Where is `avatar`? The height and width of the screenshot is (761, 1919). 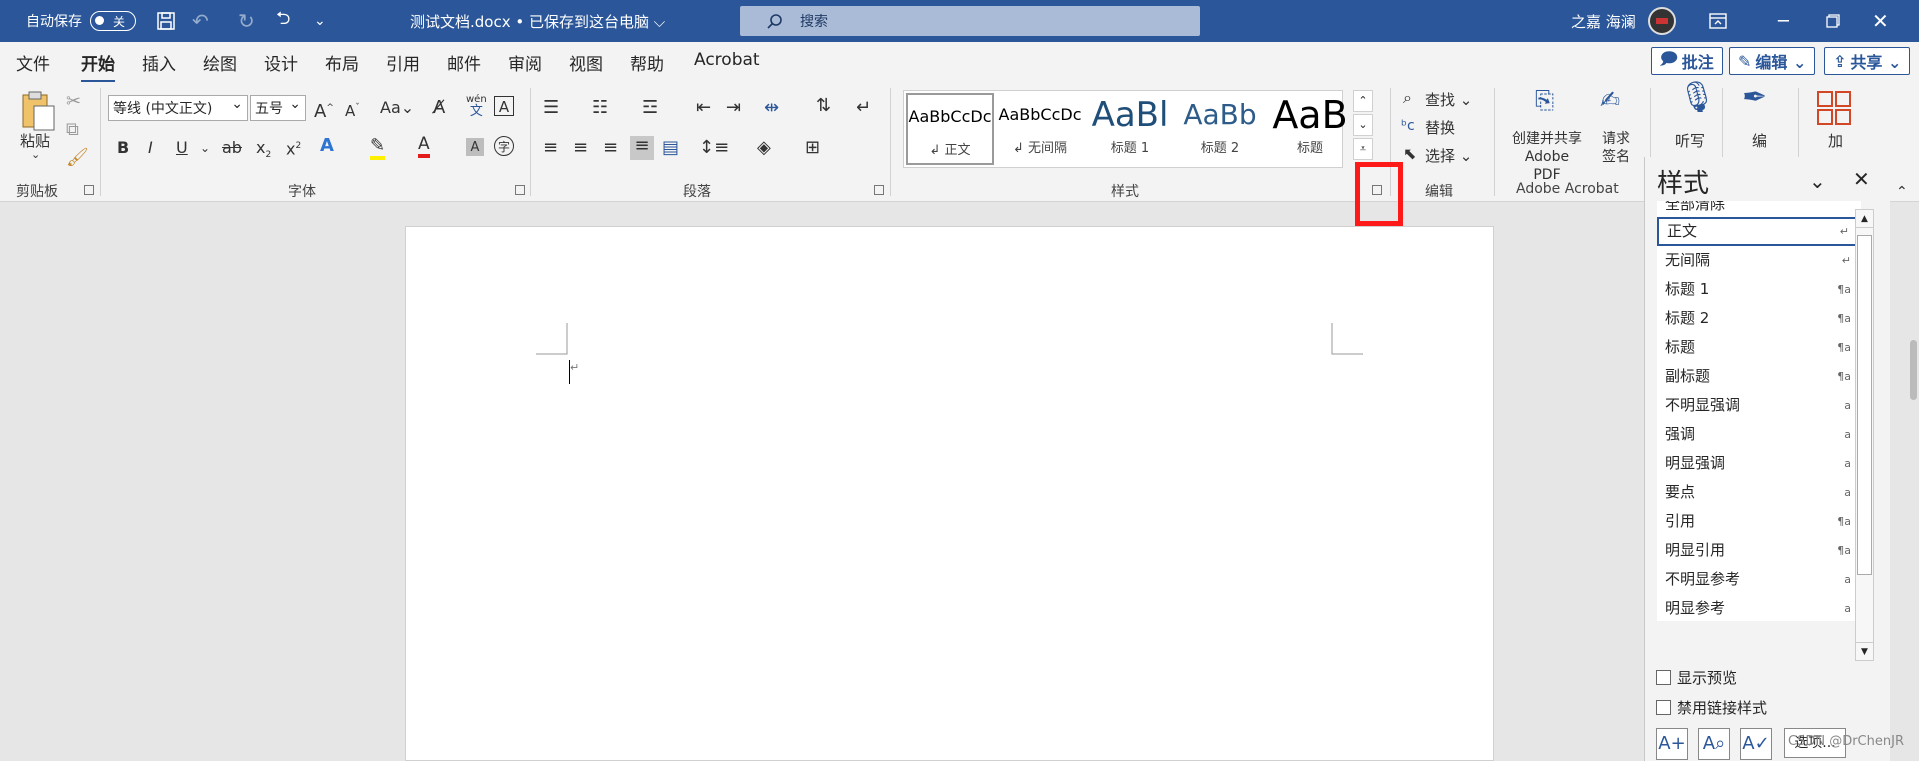 avatar is located at coordinates (1662, 21).